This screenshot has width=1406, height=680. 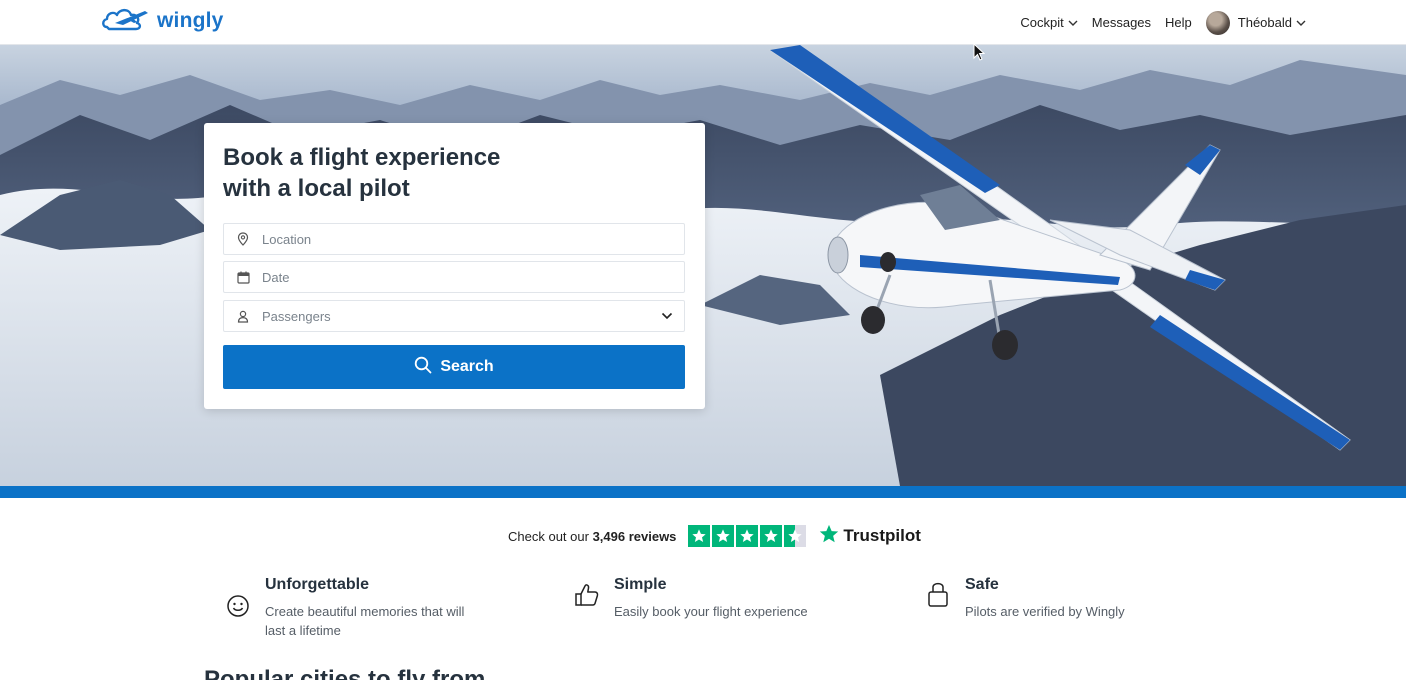 What do you see at coordinates (362, 157) in the screenshot?
I see `booking-title-line-1: Book a flight experience` at bounding box center [362, 157].